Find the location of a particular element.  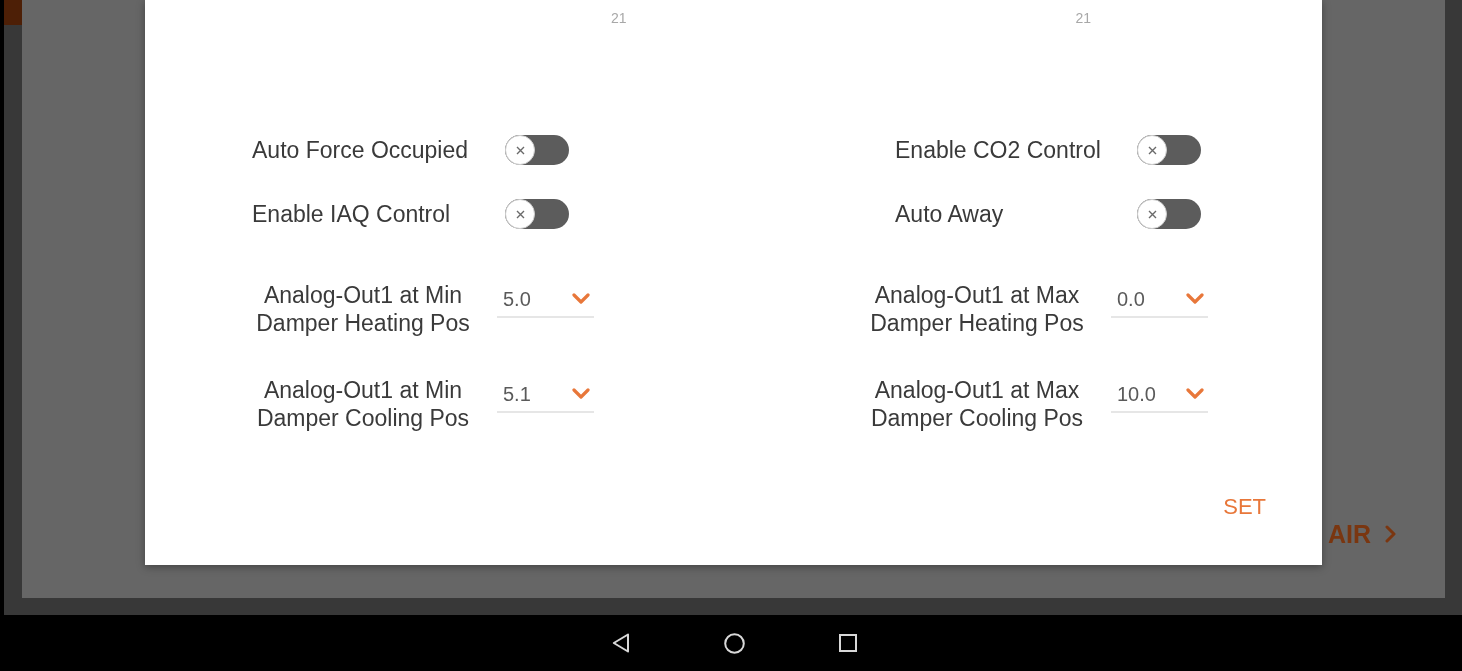

dropdown-label: Analog-Out1 at Max Damper Heating Pos is located at coordinates (977, 309).